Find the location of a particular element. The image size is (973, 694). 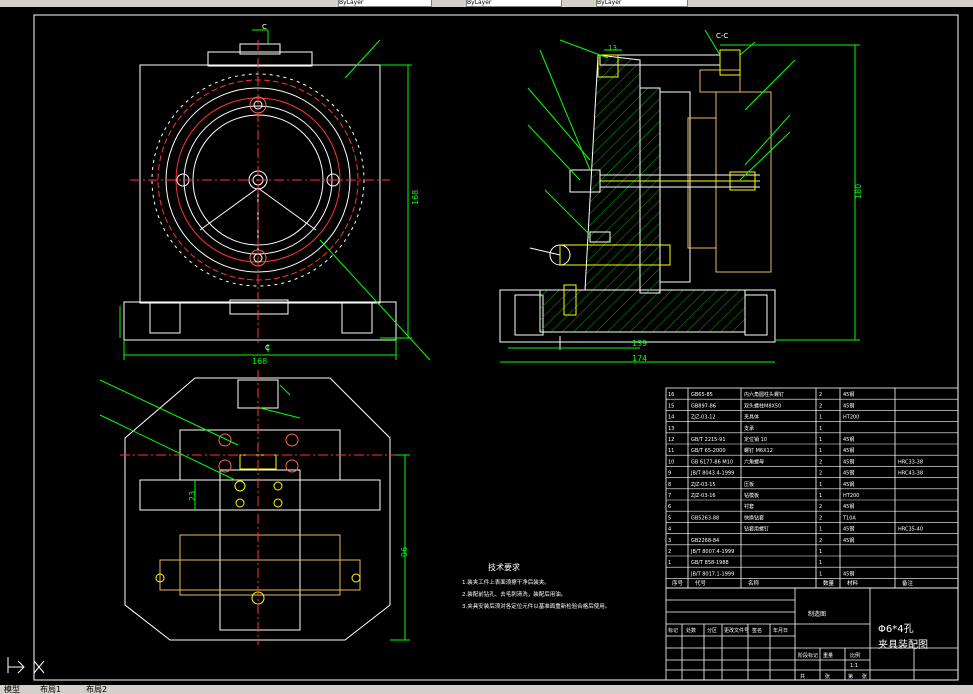

bom-cell: HRC33-38 is located at coordinates (910, 462).